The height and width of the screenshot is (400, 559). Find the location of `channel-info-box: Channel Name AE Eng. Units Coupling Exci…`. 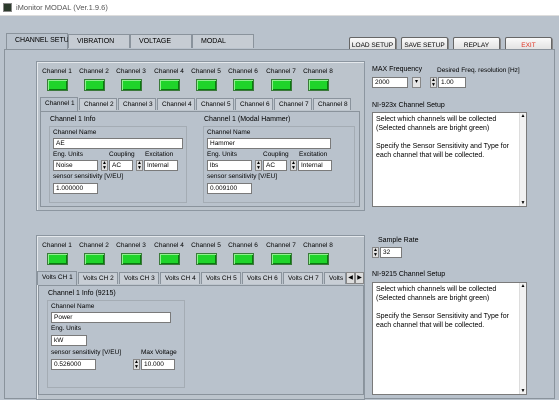

channel-info-box: Channel Name AE Eng. Units Coupling Exci… is located at coordinates (118, 164).